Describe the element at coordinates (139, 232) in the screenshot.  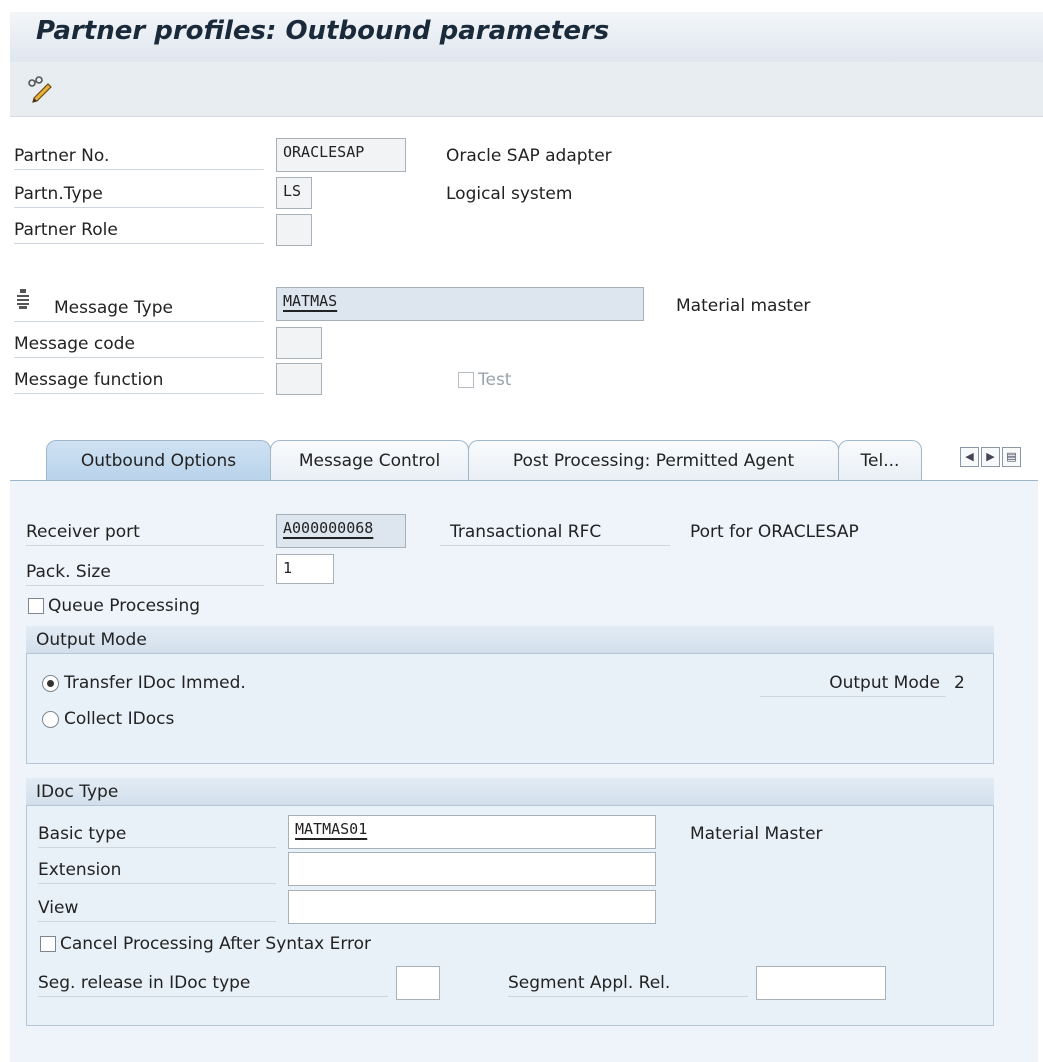
I see `partner-role-label: Partner Role` at that location.